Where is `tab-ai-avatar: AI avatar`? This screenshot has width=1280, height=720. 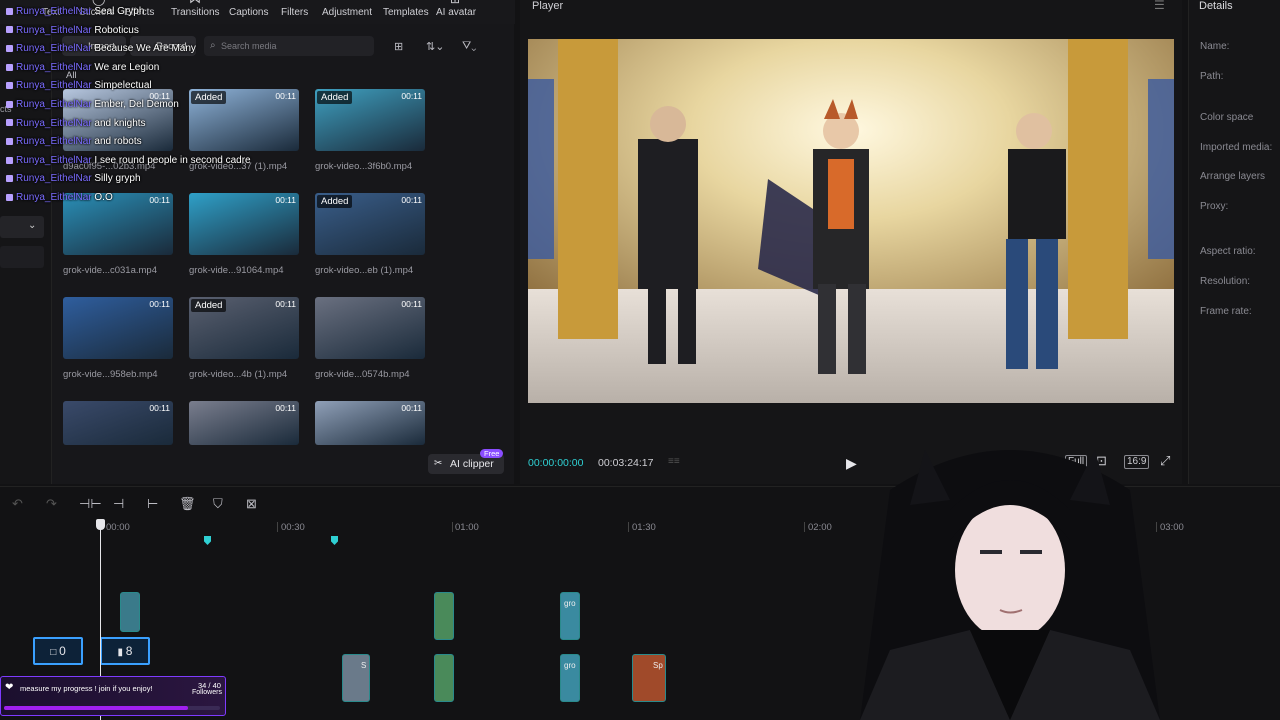
tab-ai-avatar: AI avatar is located at coordinates (456, 12).